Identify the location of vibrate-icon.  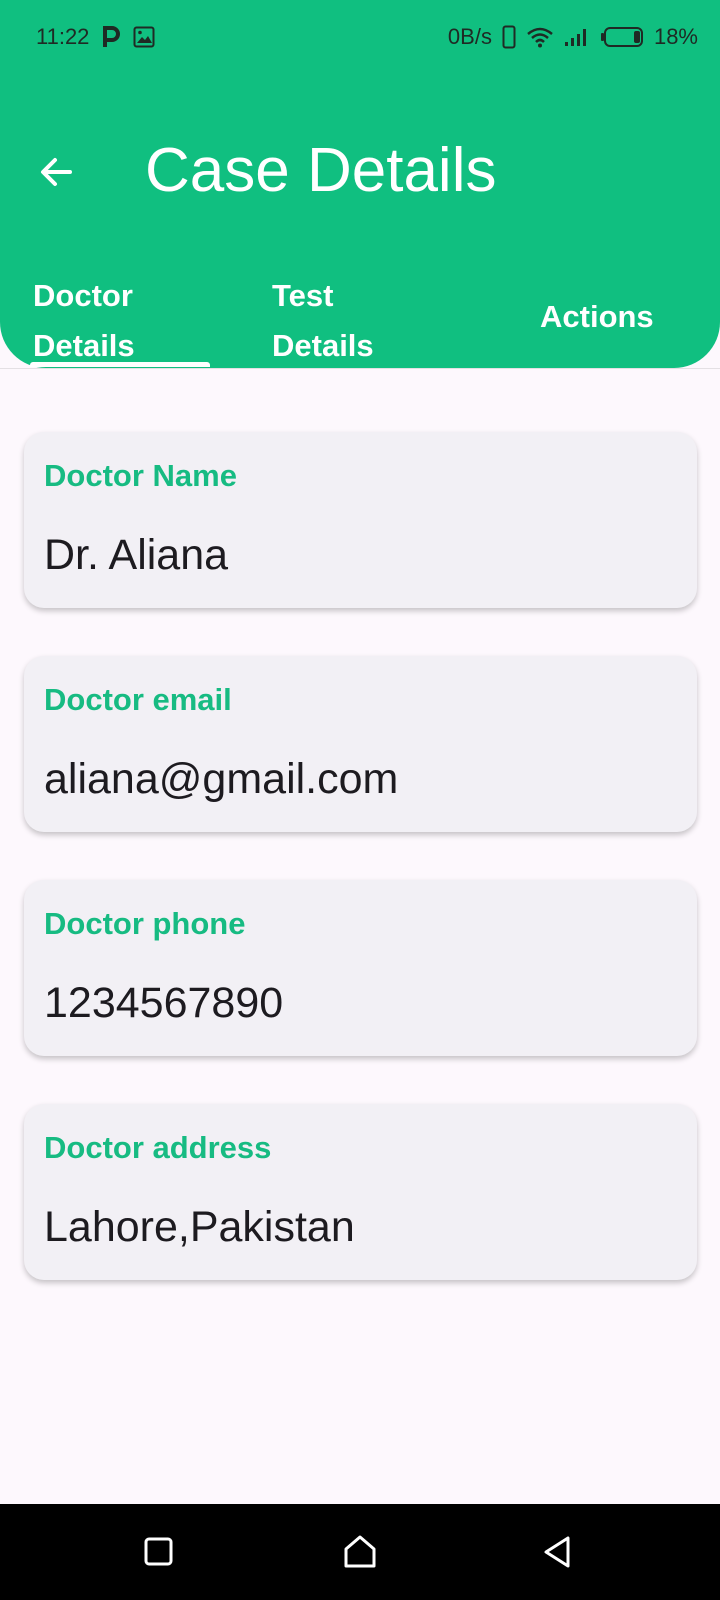
(509, 37).